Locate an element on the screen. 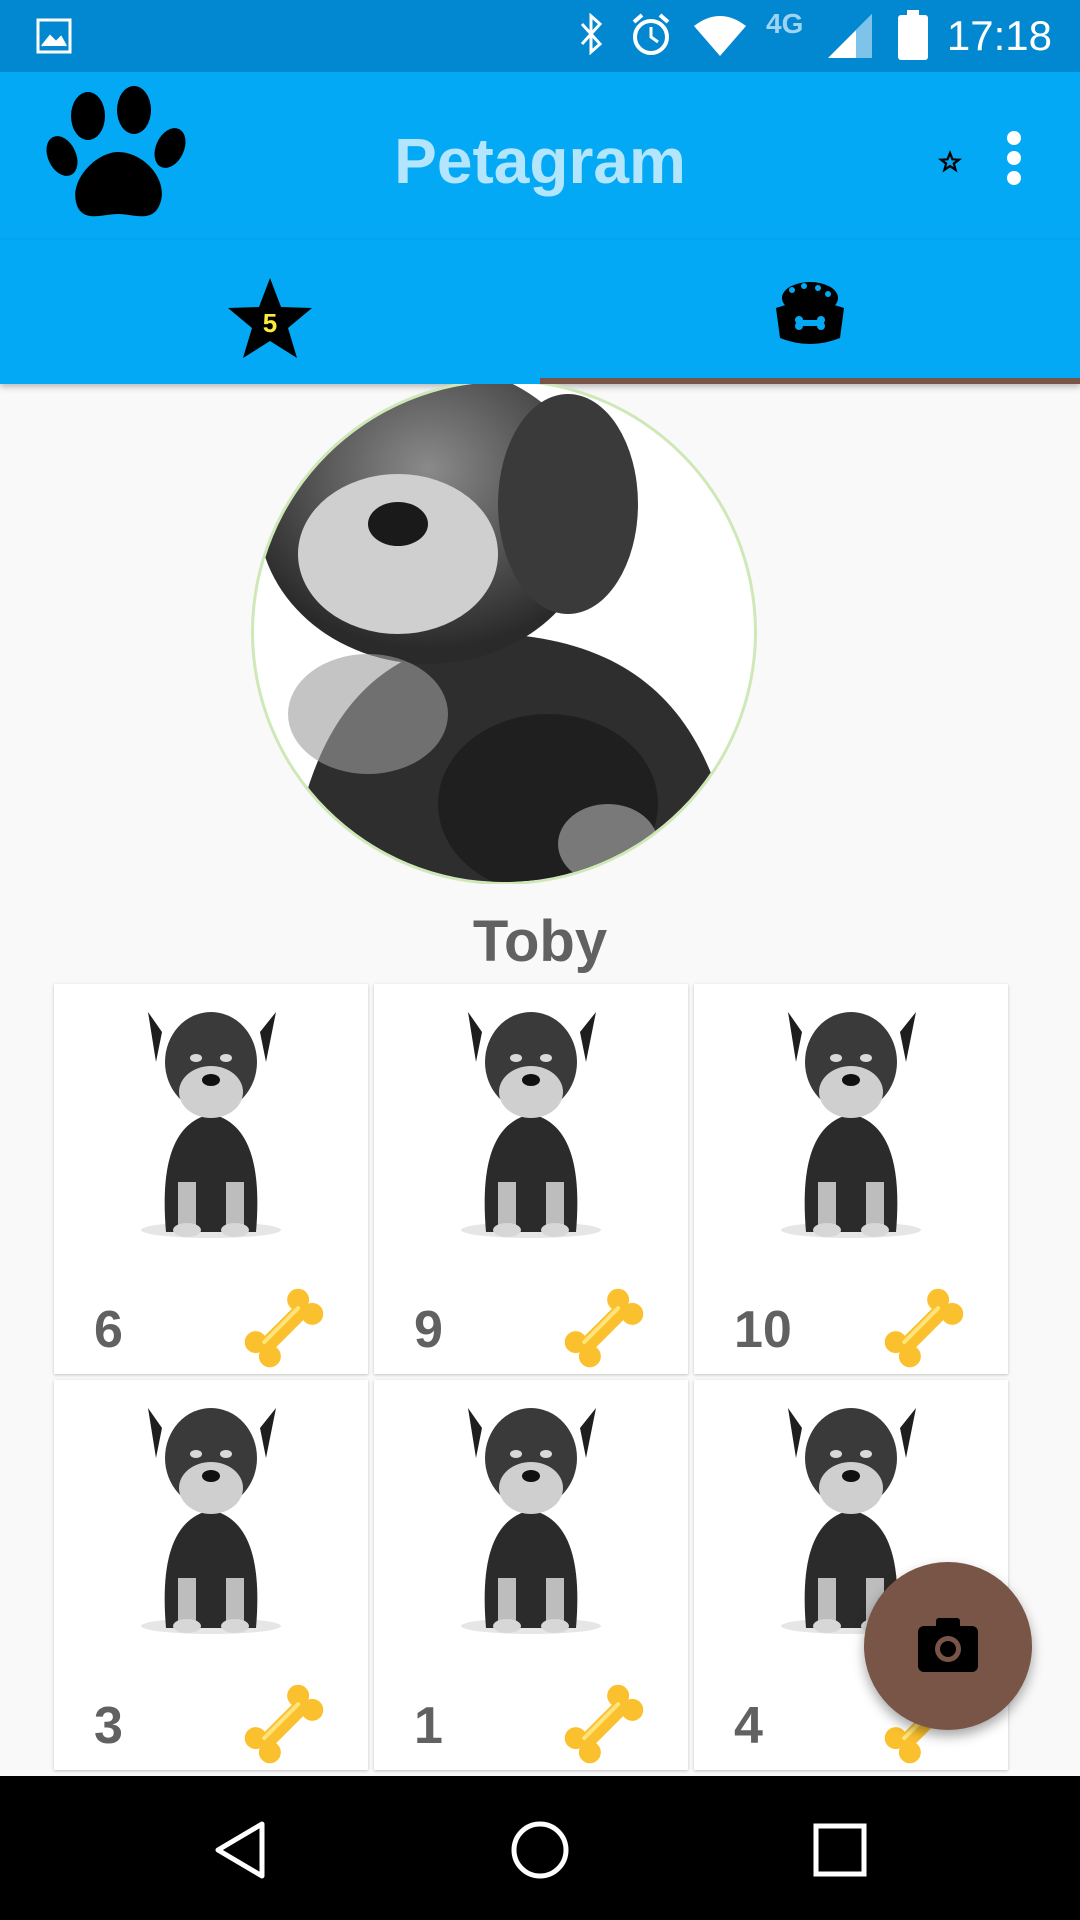 Image resolution: width=1080 pixels, height=1920 pixels. pet-bowl-icon is located at coordinates (810, 313).